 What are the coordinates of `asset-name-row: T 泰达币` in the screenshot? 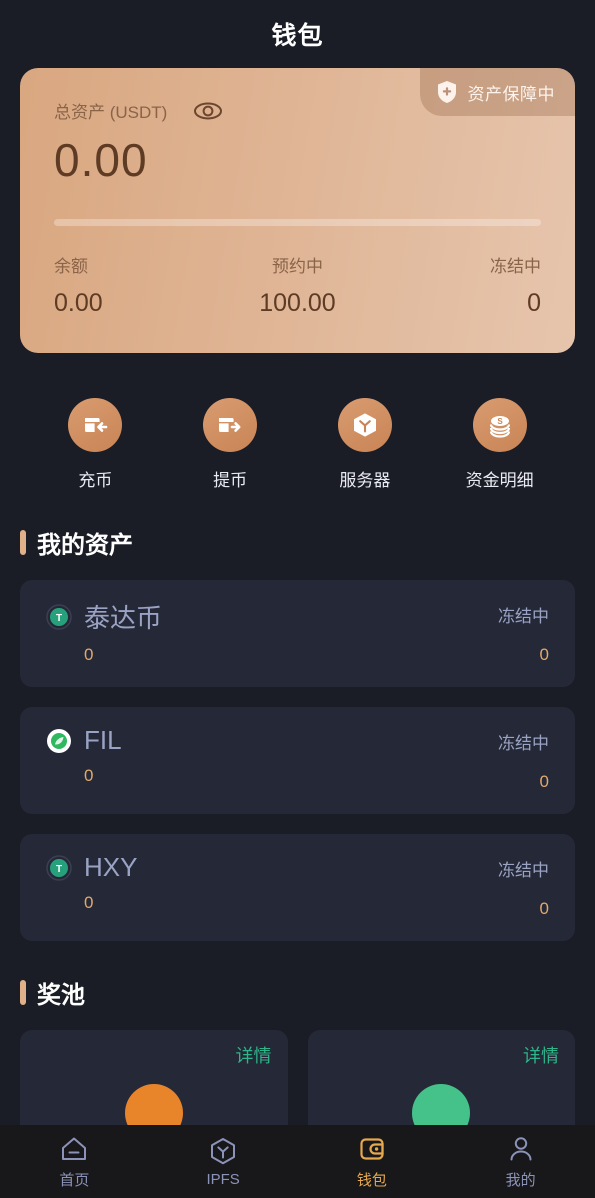 It's located at (104, 616).